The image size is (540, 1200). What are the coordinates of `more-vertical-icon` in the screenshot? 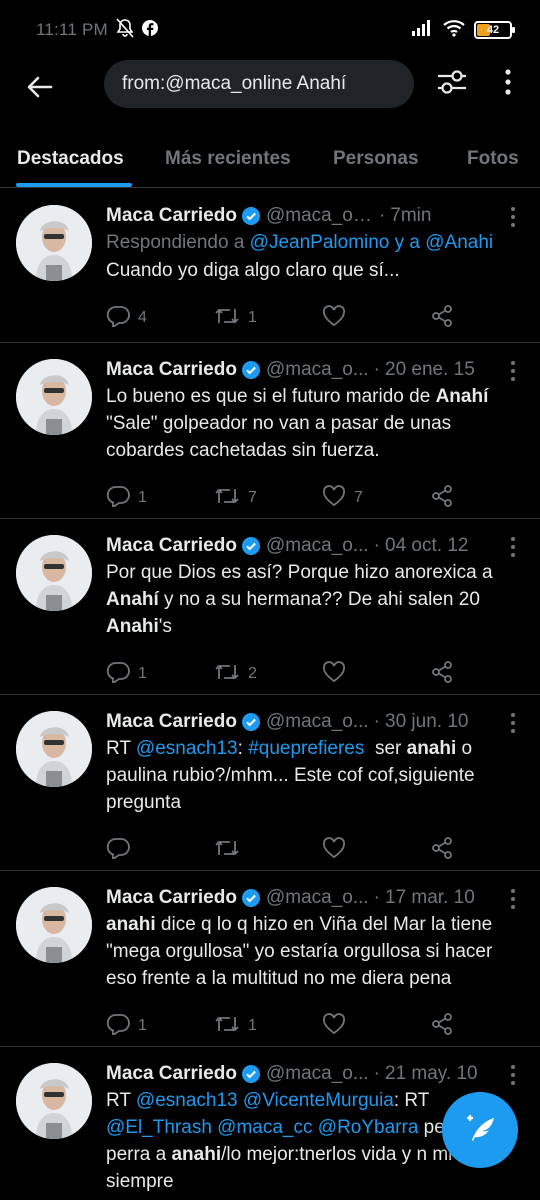 It's located at (508, 84).